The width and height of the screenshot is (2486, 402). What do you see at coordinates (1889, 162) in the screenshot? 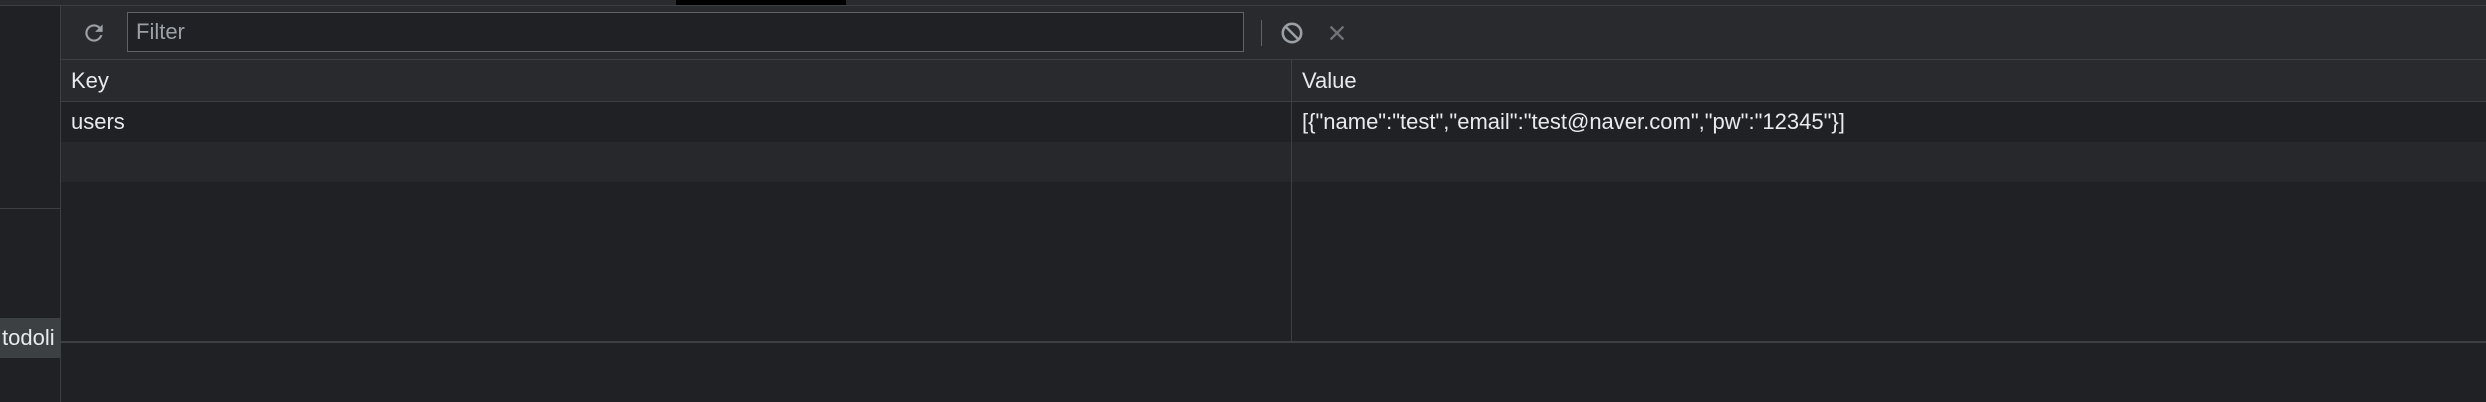
I see `cell-value` at bounding box center [1889, 162].